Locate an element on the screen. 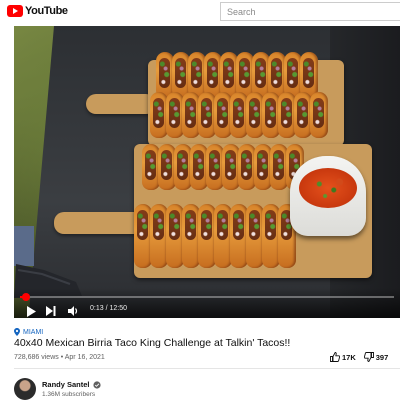 The height and width of the screenshot is (400, 400). video-stats: 728,686 views • Apr 16, 2021 is located at coordinates (59, 357).